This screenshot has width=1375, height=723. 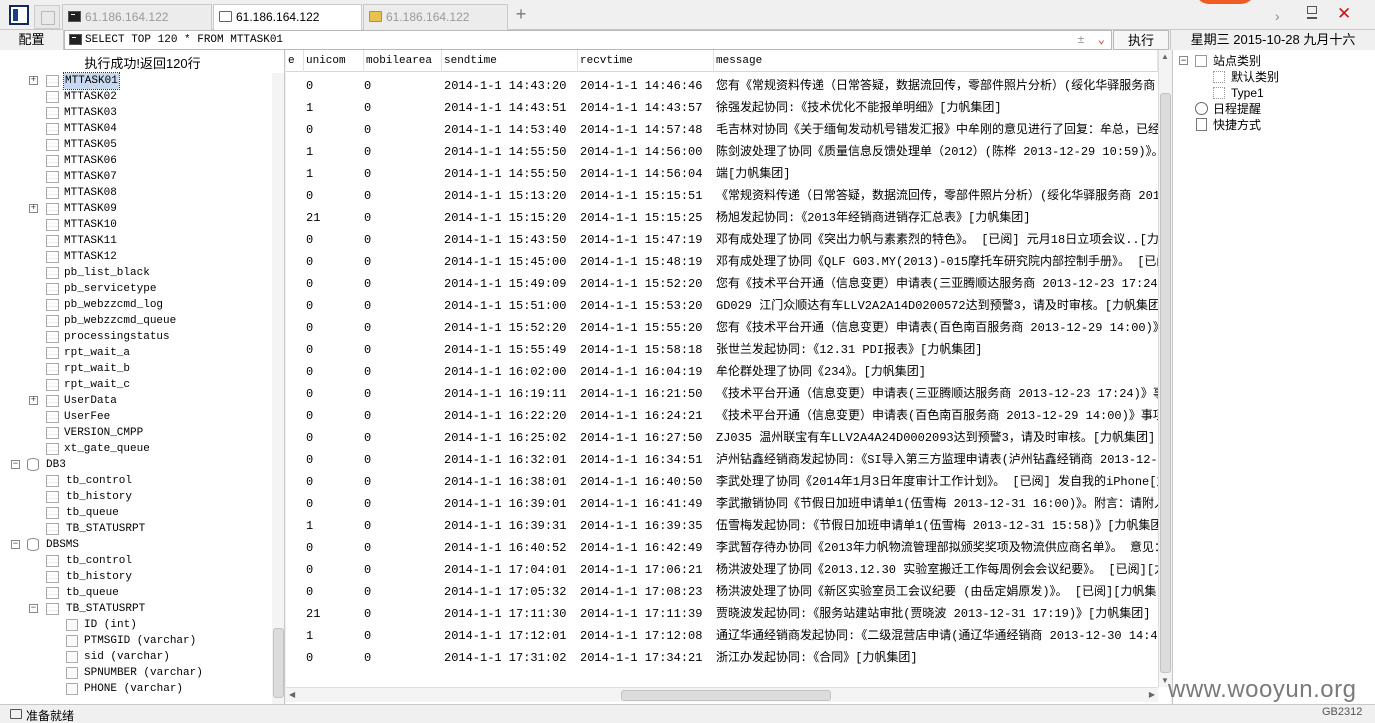 What do you see at coordinates (1219, 77) in the screenshot?
I see `folder-icon` at bounding box center [1219, 77].